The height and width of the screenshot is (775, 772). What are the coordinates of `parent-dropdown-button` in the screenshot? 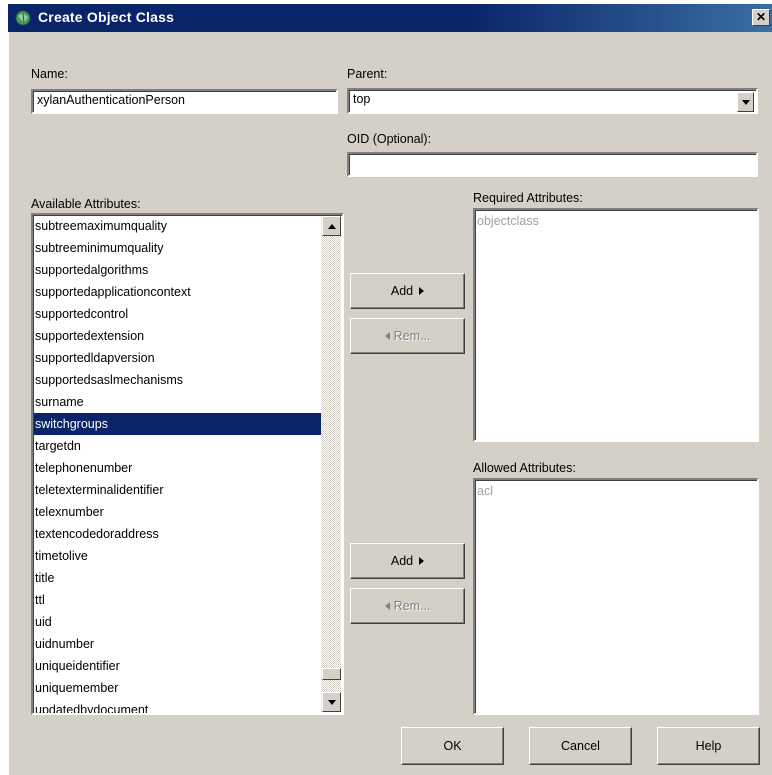 It's located at (745, 102).